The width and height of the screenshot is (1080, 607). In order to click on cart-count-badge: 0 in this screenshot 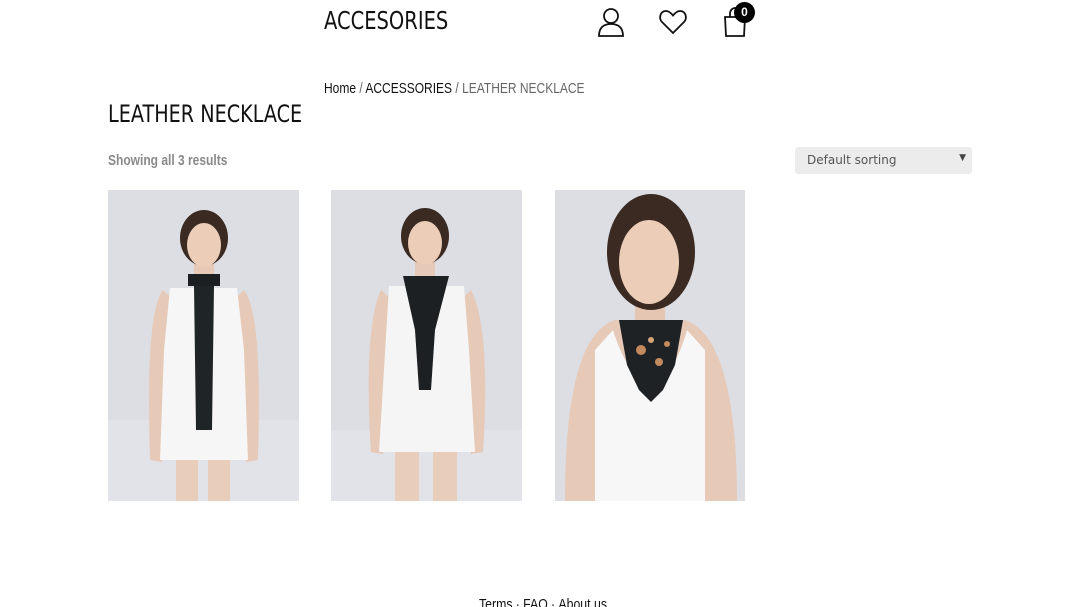, I will do `click(744, 12)`.